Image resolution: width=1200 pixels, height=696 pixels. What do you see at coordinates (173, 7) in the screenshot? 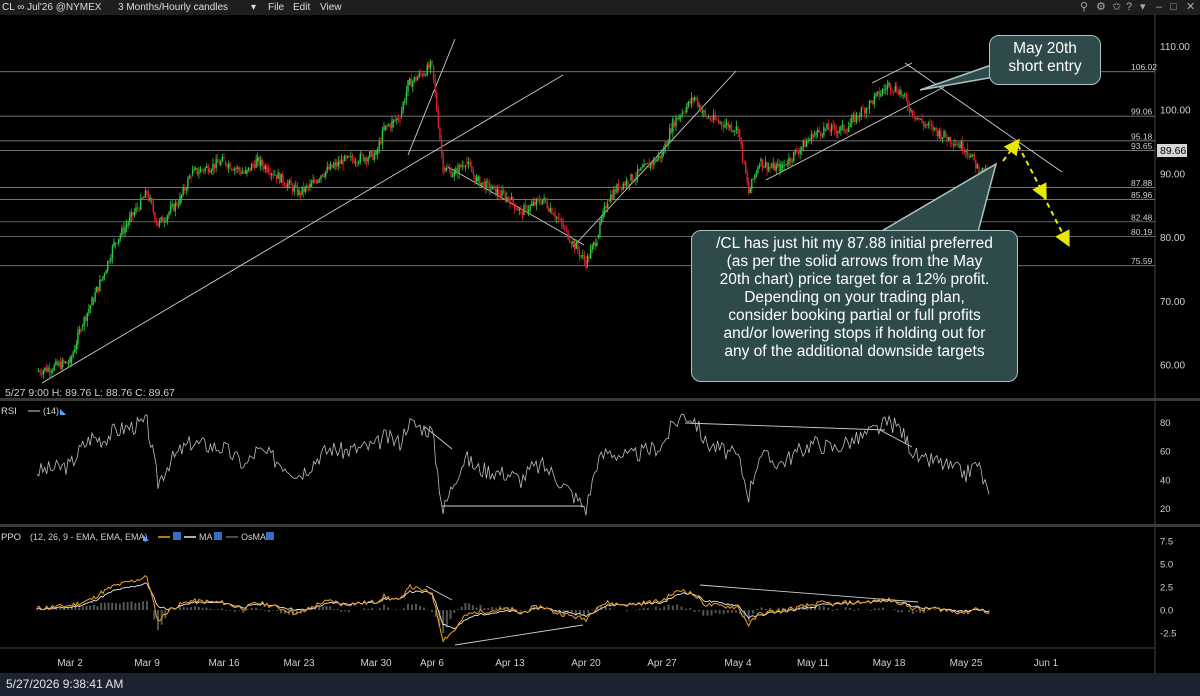
I see `period-selector: 3 Months/Hourly candles` at bounding box center [173, 7].